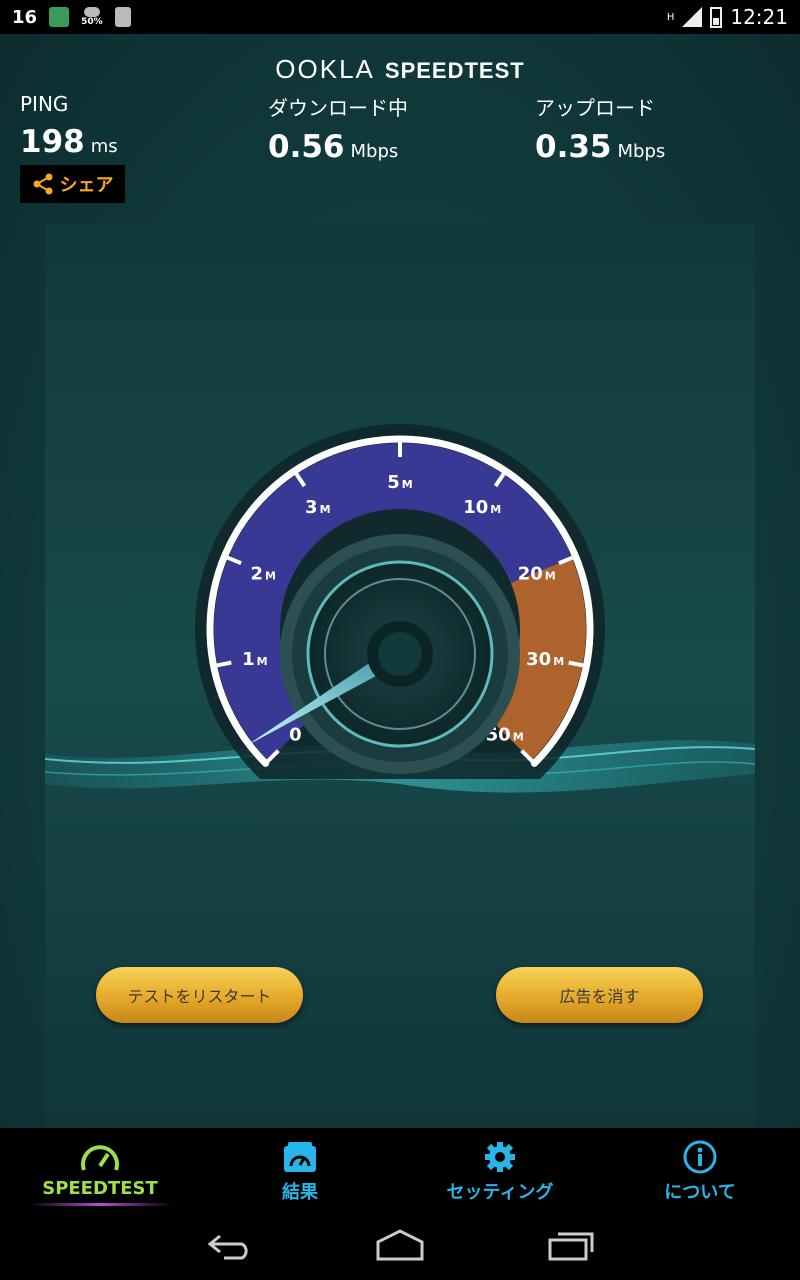 The image size is (800, 1280). Describe the element at coordinates (594, 198) in the screenshot. I see `upload-sparkline` at that location.